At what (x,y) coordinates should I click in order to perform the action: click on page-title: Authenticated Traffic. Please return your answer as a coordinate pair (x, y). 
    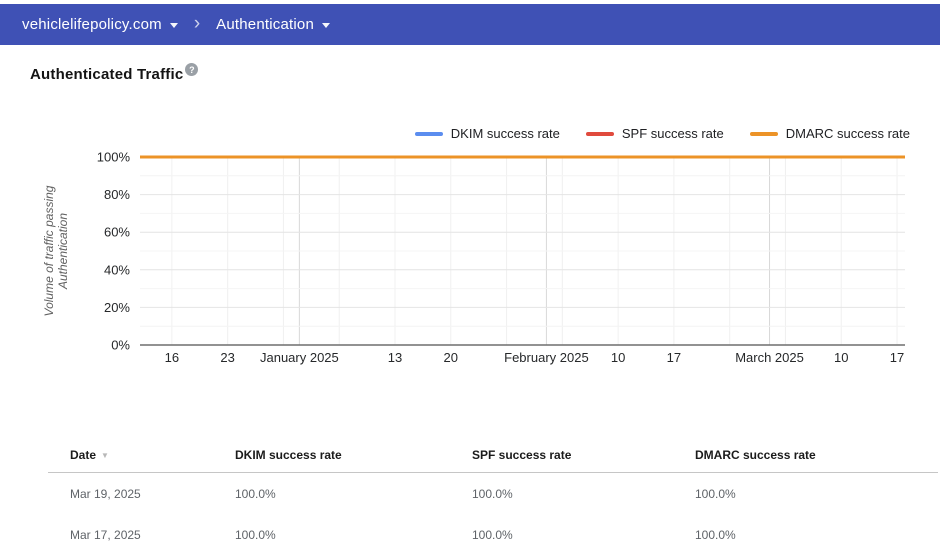
    Looking at the image, I should click on (107, 74).